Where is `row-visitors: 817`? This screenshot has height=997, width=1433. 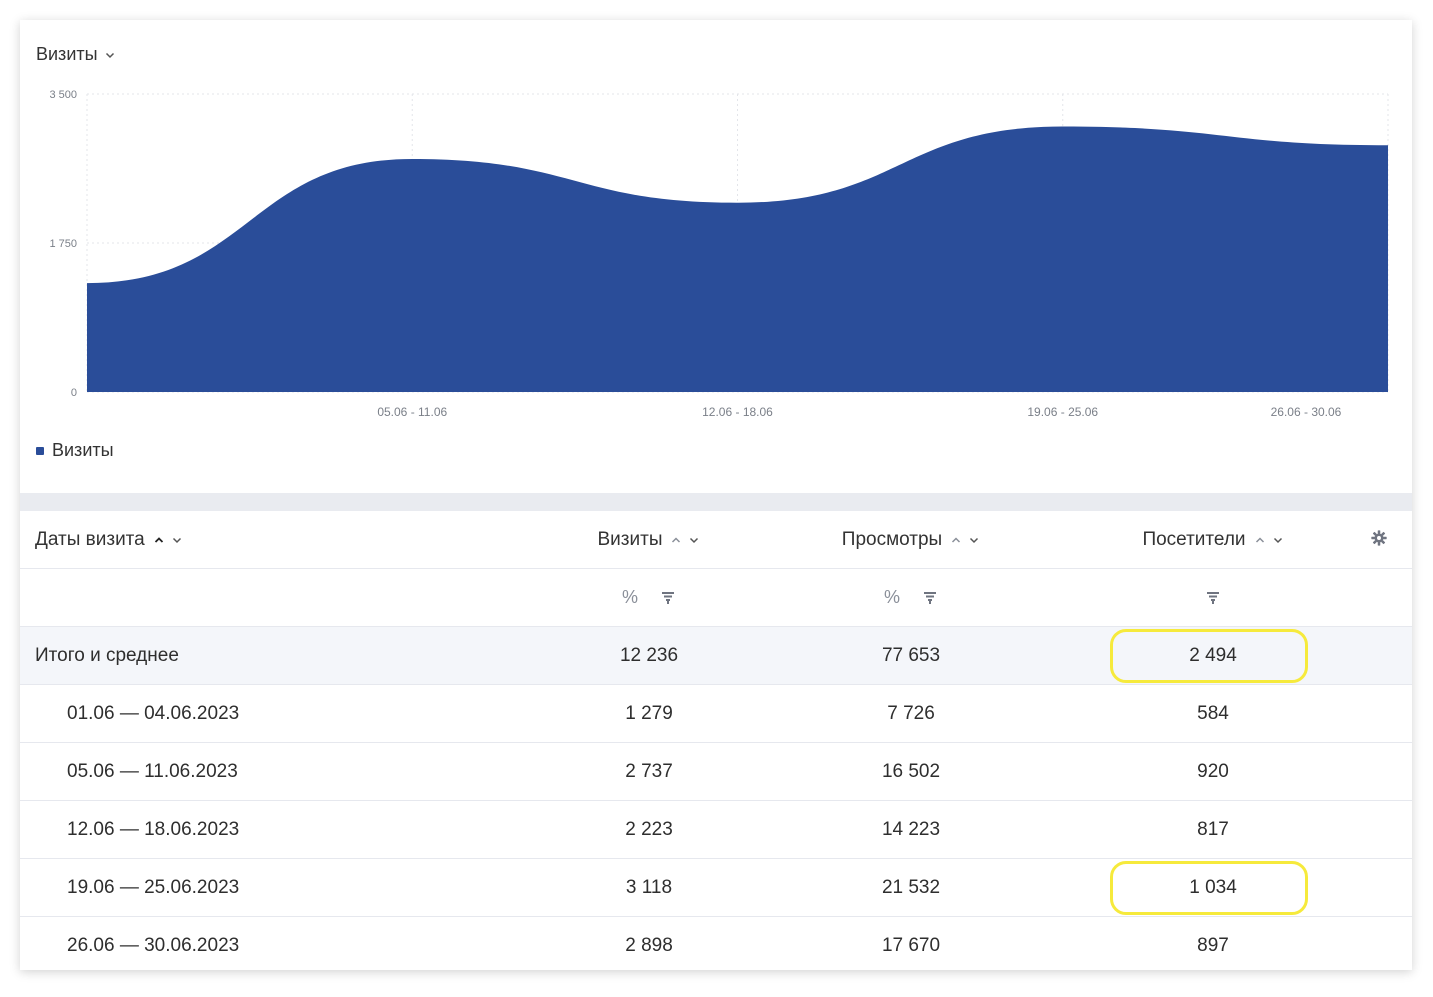
row-visitors: 817 is located at coordinates (1213, 829).